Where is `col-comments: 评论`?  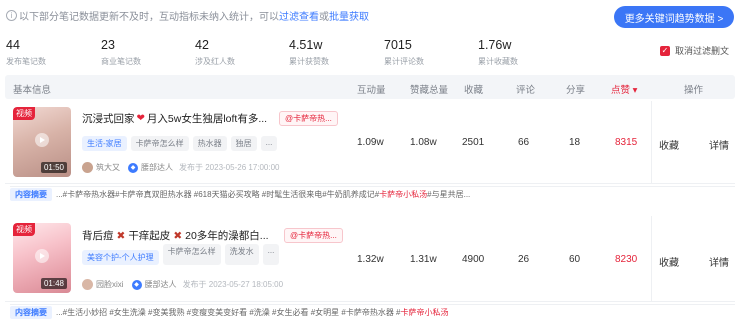
col-comments: 评论 is located at coordinates (525, 89).